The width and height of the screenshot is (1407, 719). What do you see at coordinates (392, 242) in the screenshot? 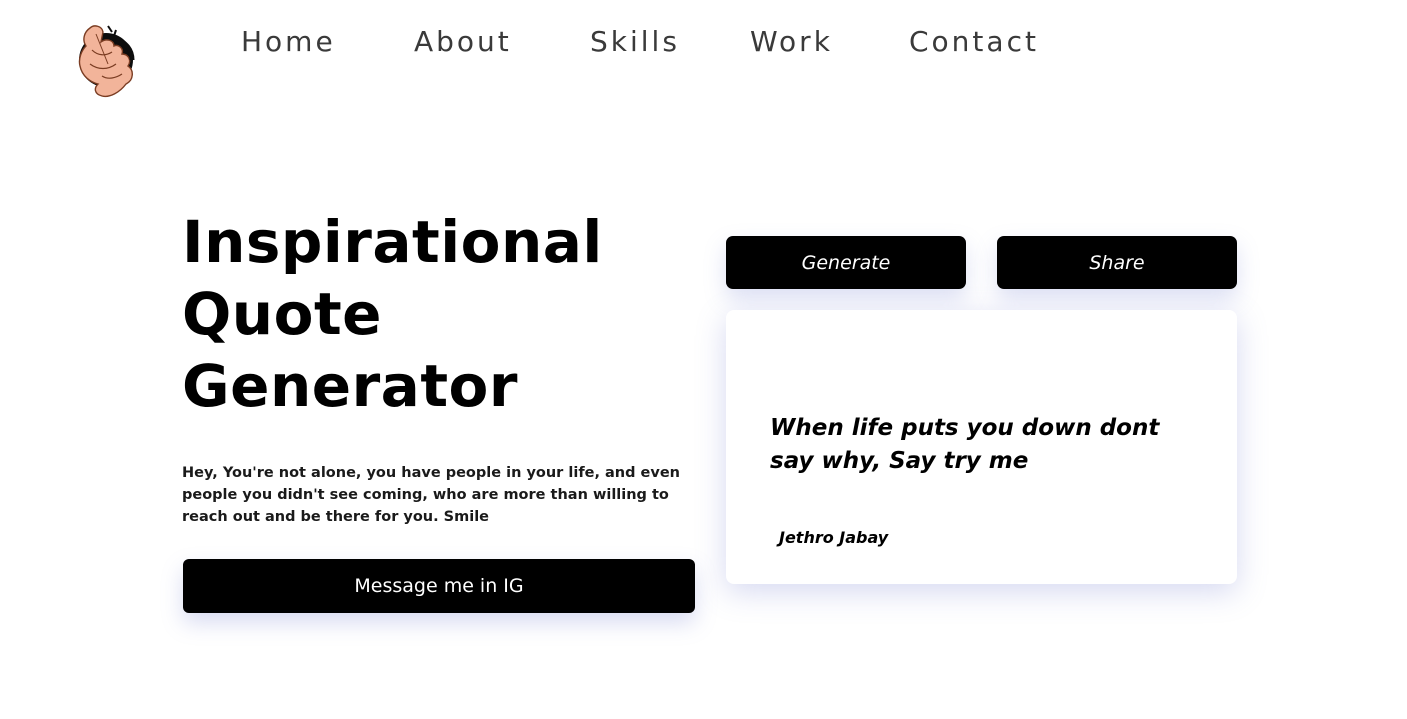
I see `page-title-line-1: Inspirational` at bounding box center [392, 242].